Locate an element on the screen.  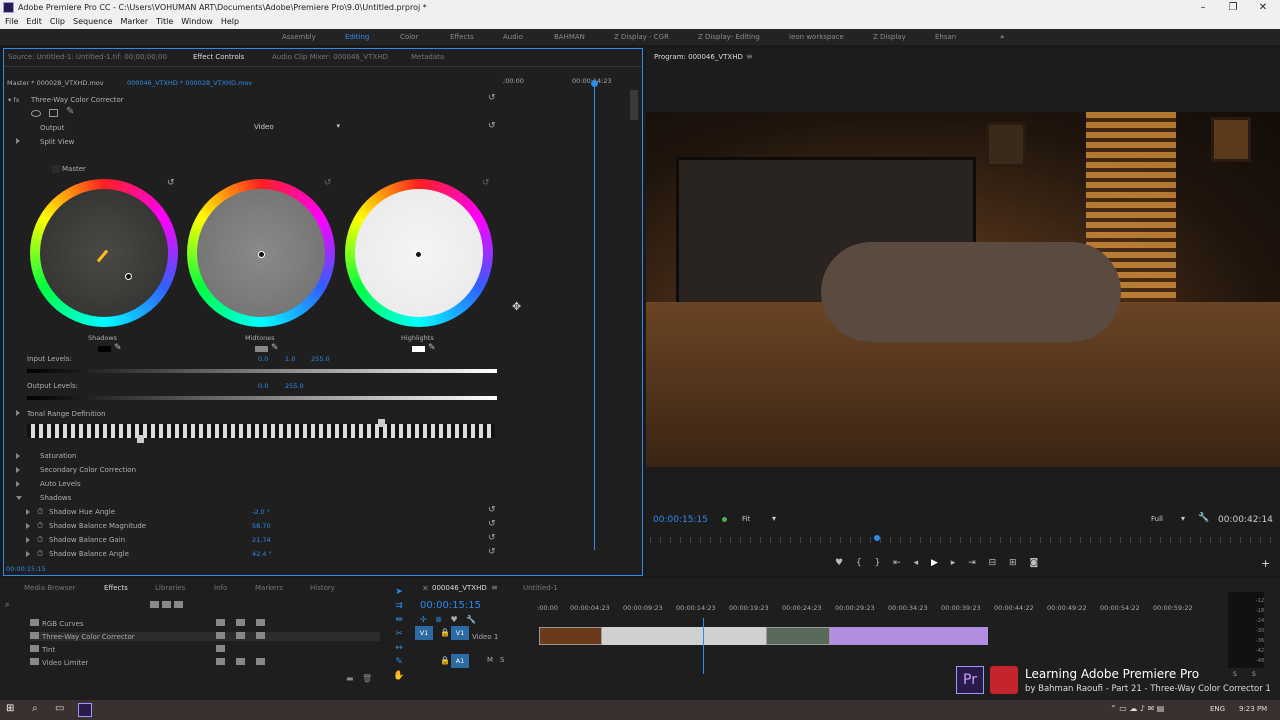
solo-button: S is located at coordinates (502, 660).